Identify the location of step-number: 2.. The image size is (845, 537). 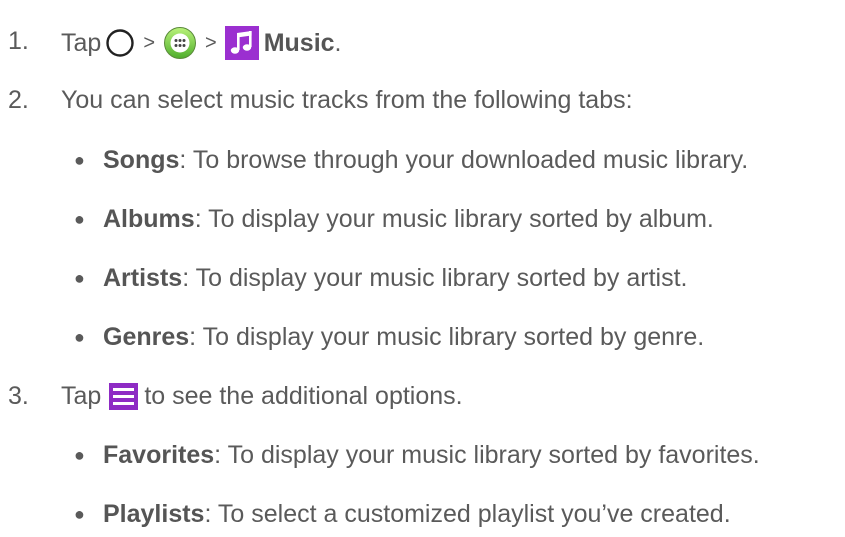
(18, 100).